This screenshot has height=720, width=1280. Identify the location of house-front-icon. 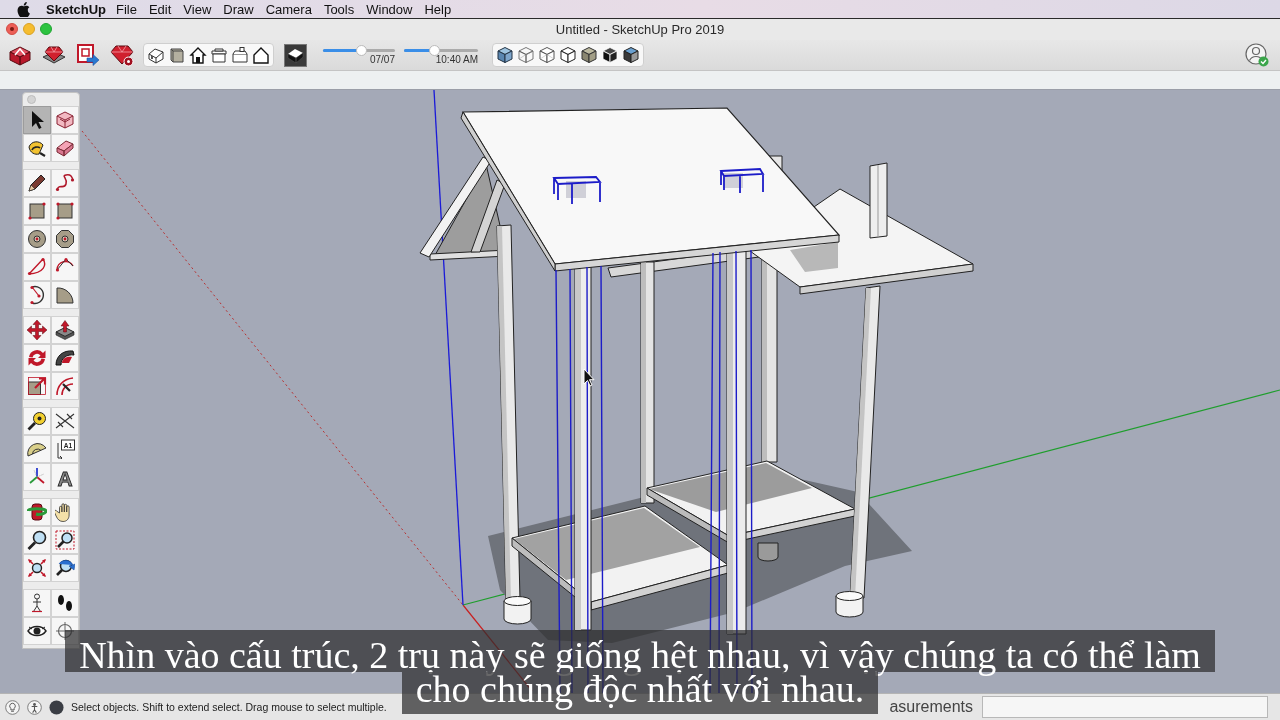
(198, 55).